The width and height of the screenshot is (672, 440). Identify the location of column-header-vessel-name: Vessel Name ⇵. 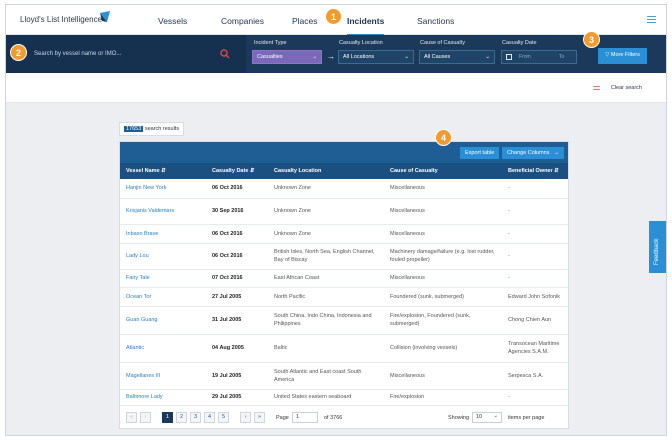
(163, 171).